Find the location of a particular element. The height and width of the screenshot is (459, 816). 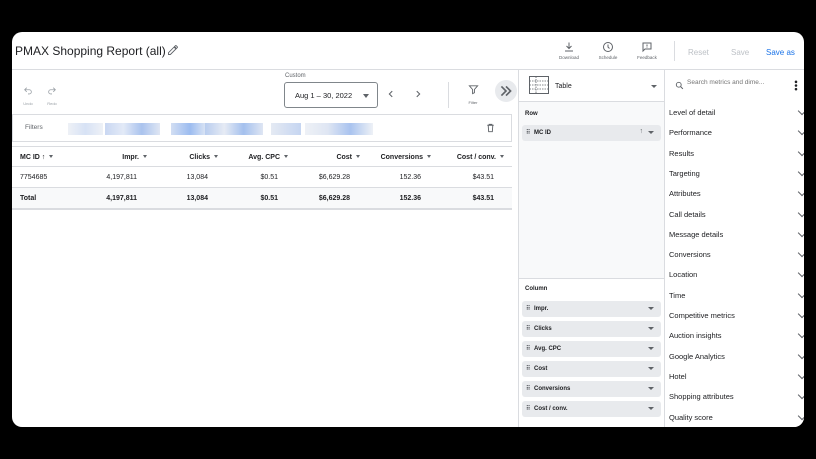

metrics-search is located at coordinates (734, 85).